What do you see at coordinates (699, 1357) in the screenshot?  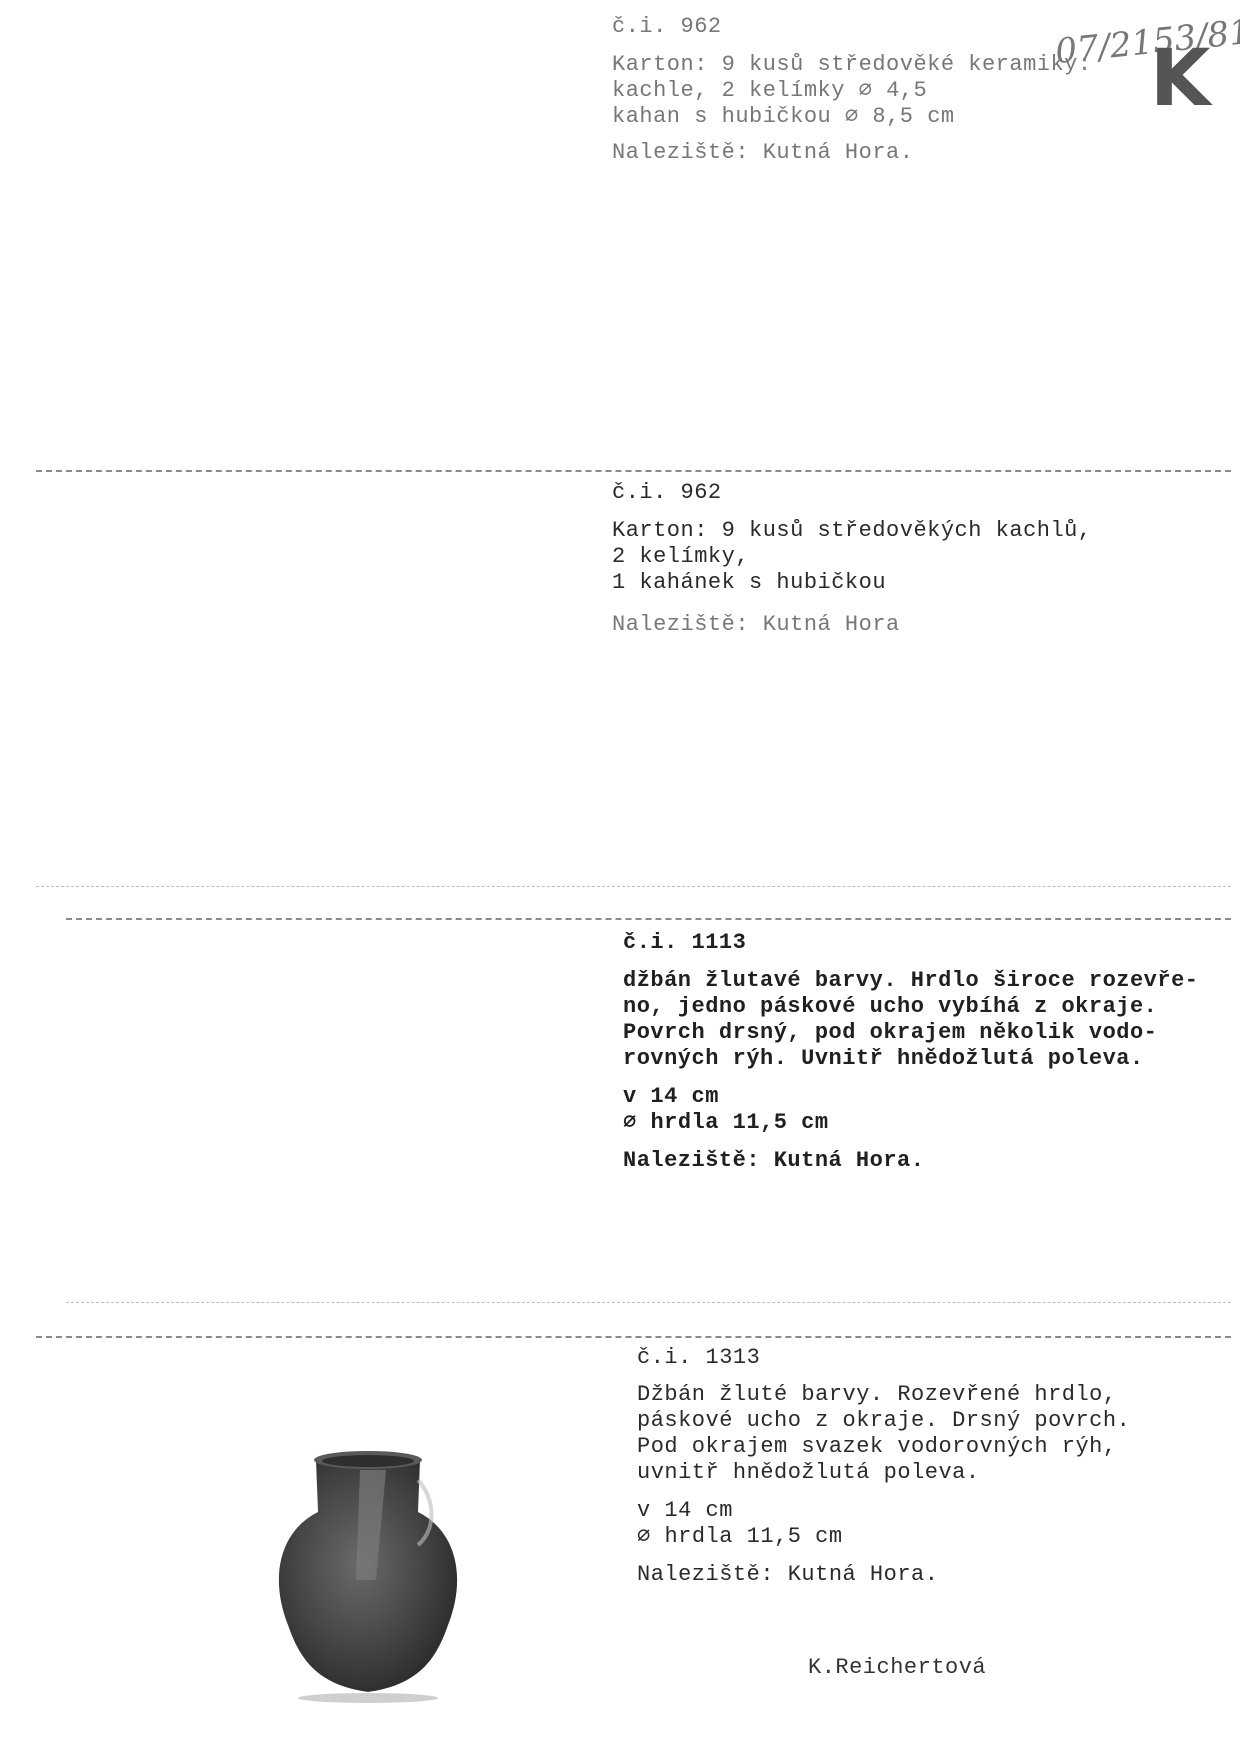 I see `card-4-id: č.i. 1313` at bounding box center [699, 1357].